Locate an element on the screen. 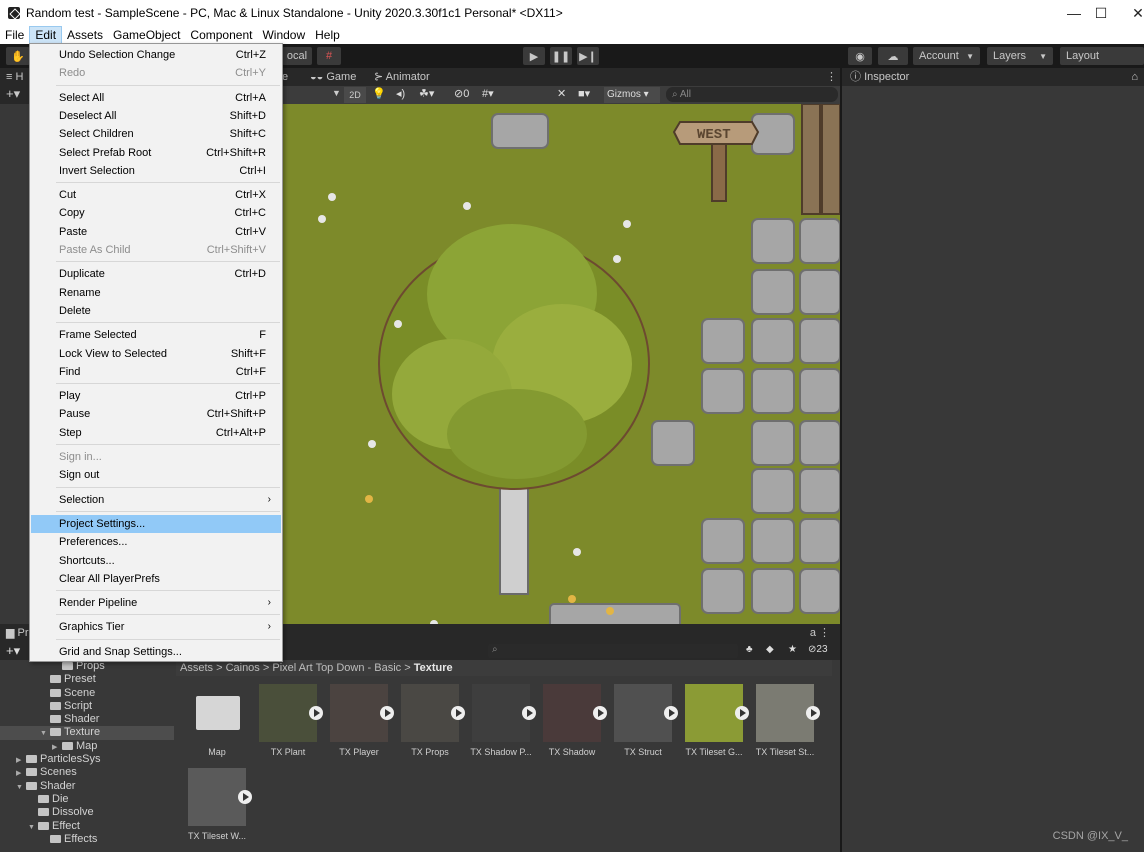 This screenshot has width=1144, height=852. tools-icon: ✕ is located at coordinates (561, 93).